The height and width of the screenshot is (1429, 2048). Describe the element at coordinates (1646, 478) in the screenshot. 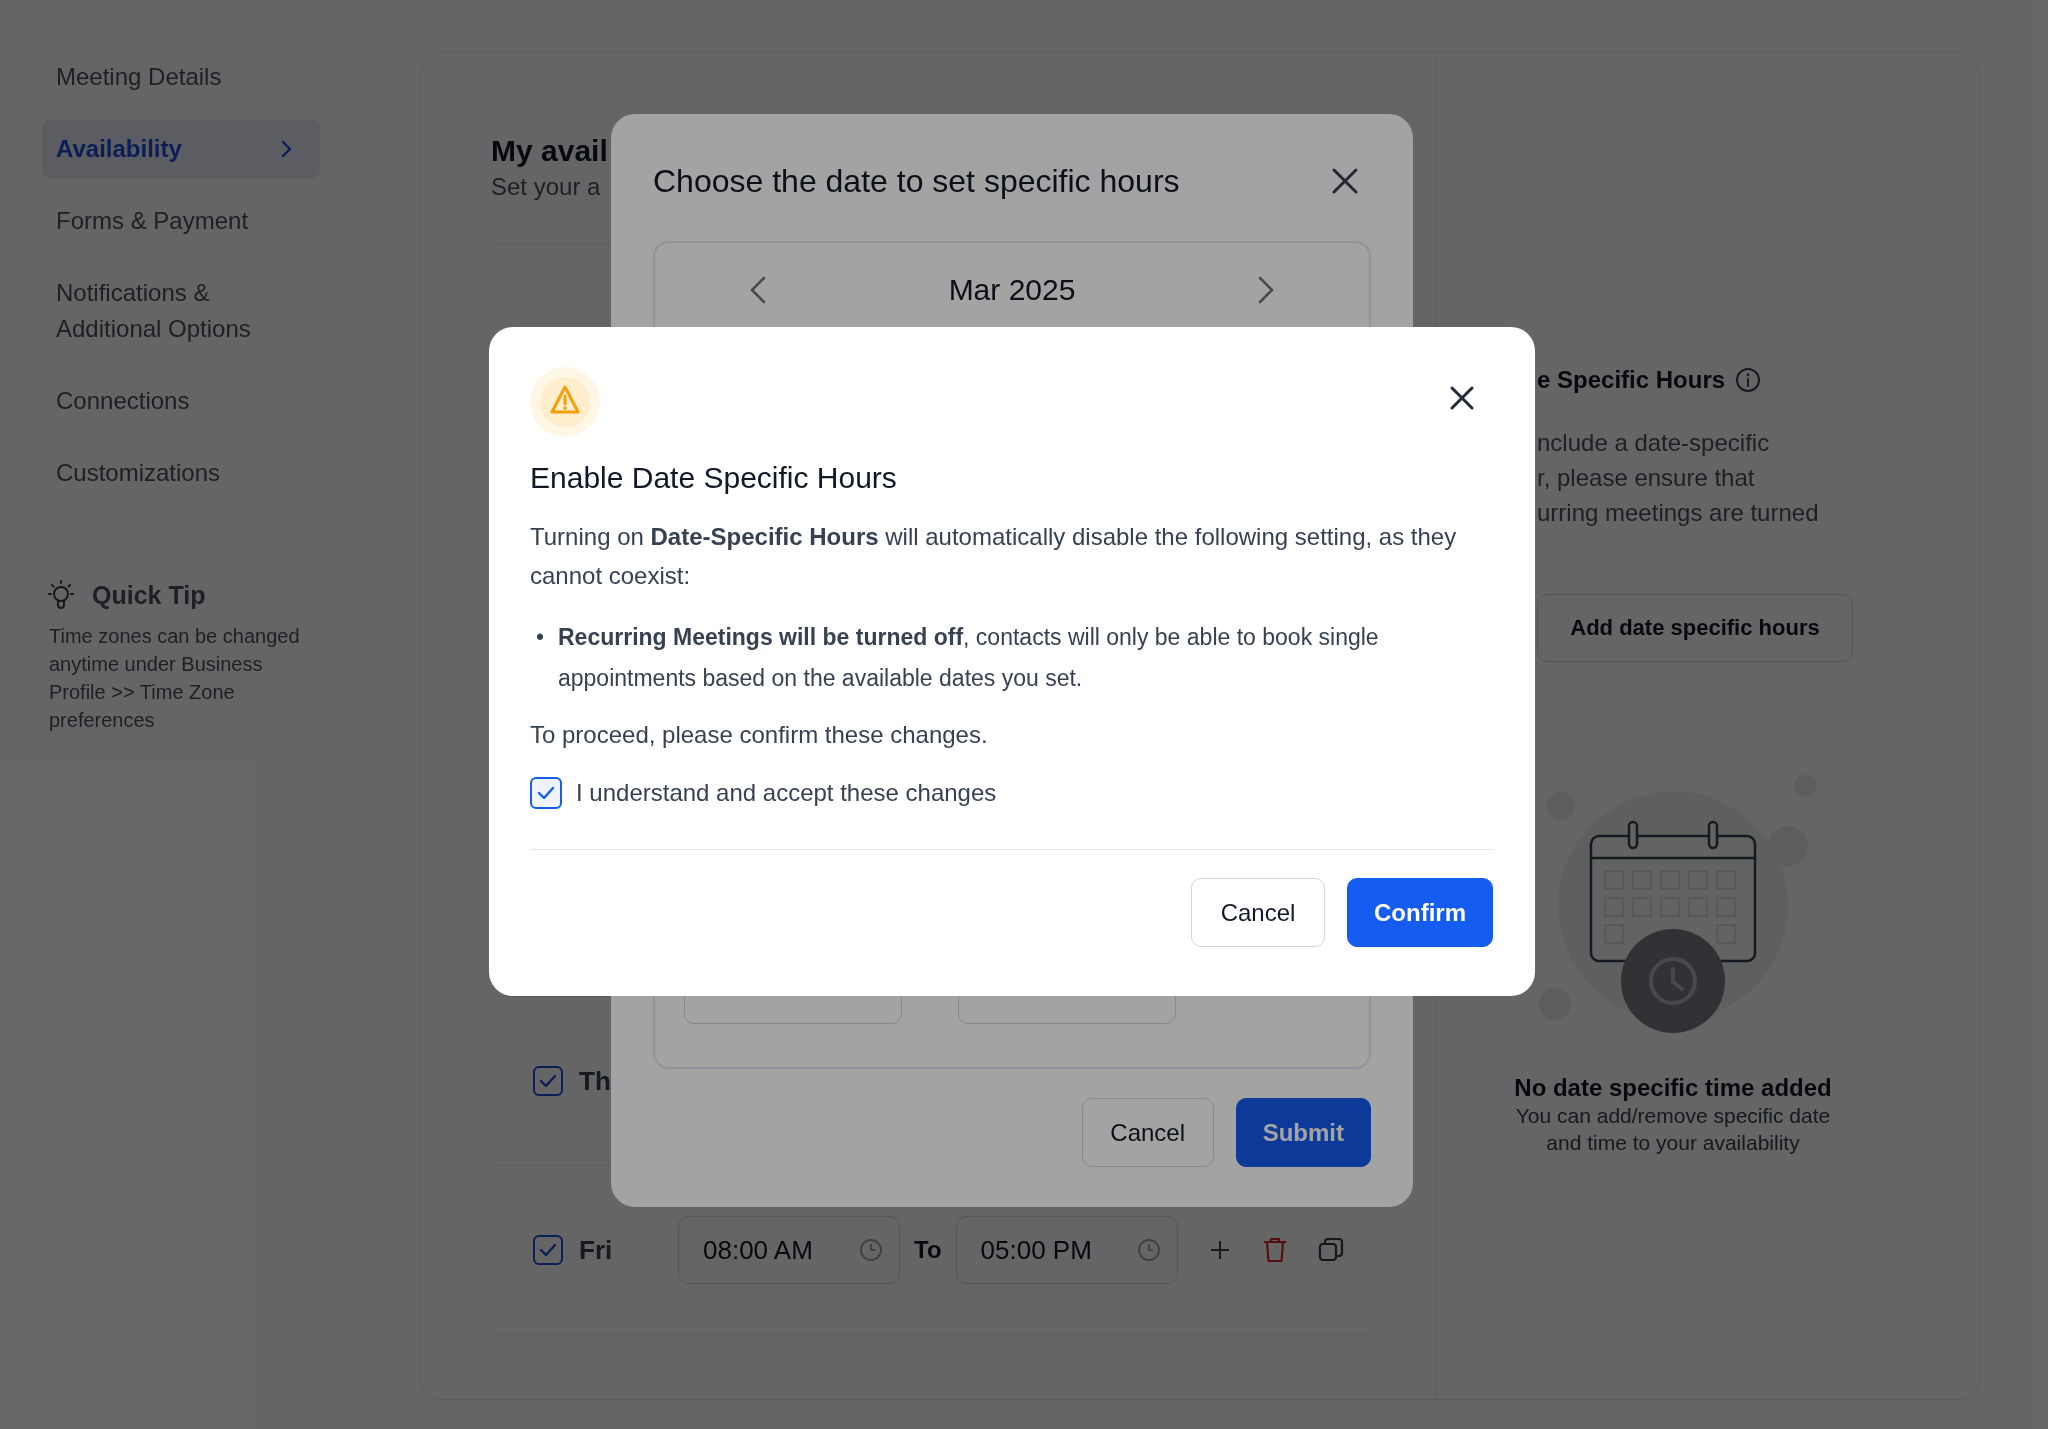

I see `description-text: r, please ensure that` at that location.